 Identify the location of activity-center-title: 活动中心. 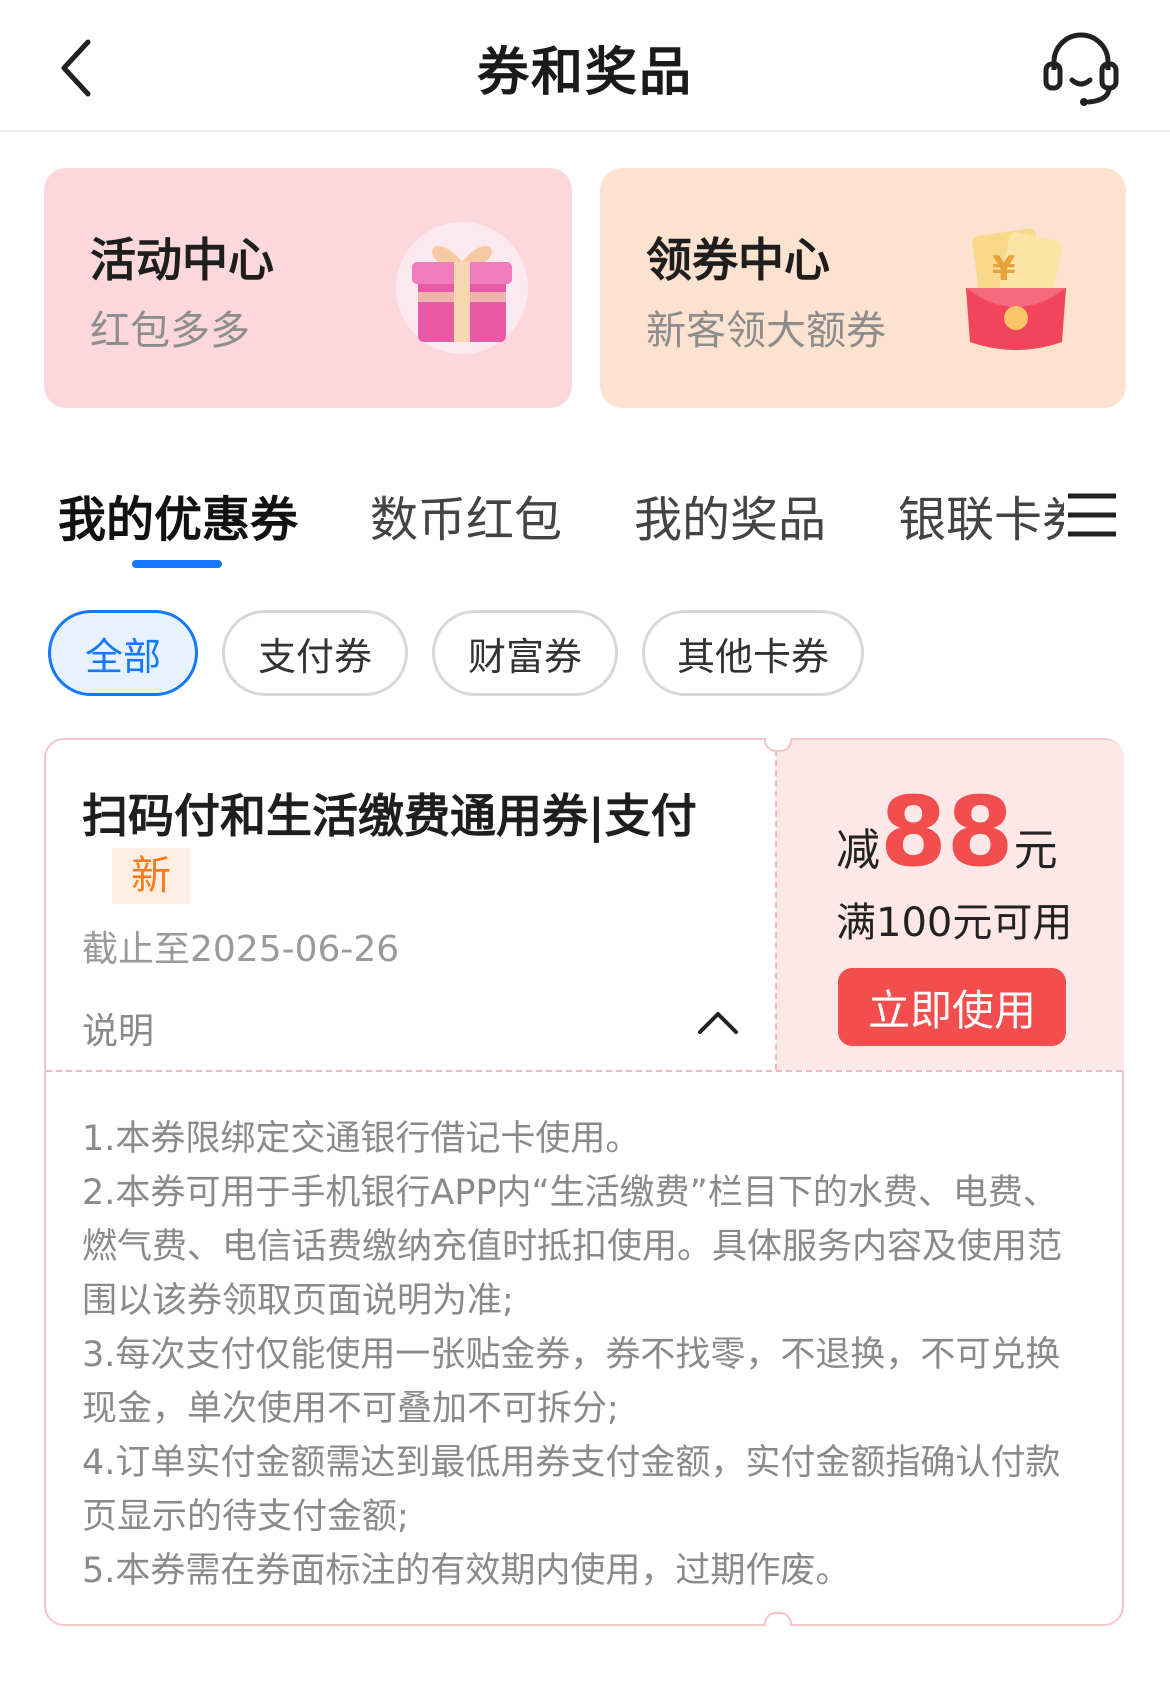
(182, 260).